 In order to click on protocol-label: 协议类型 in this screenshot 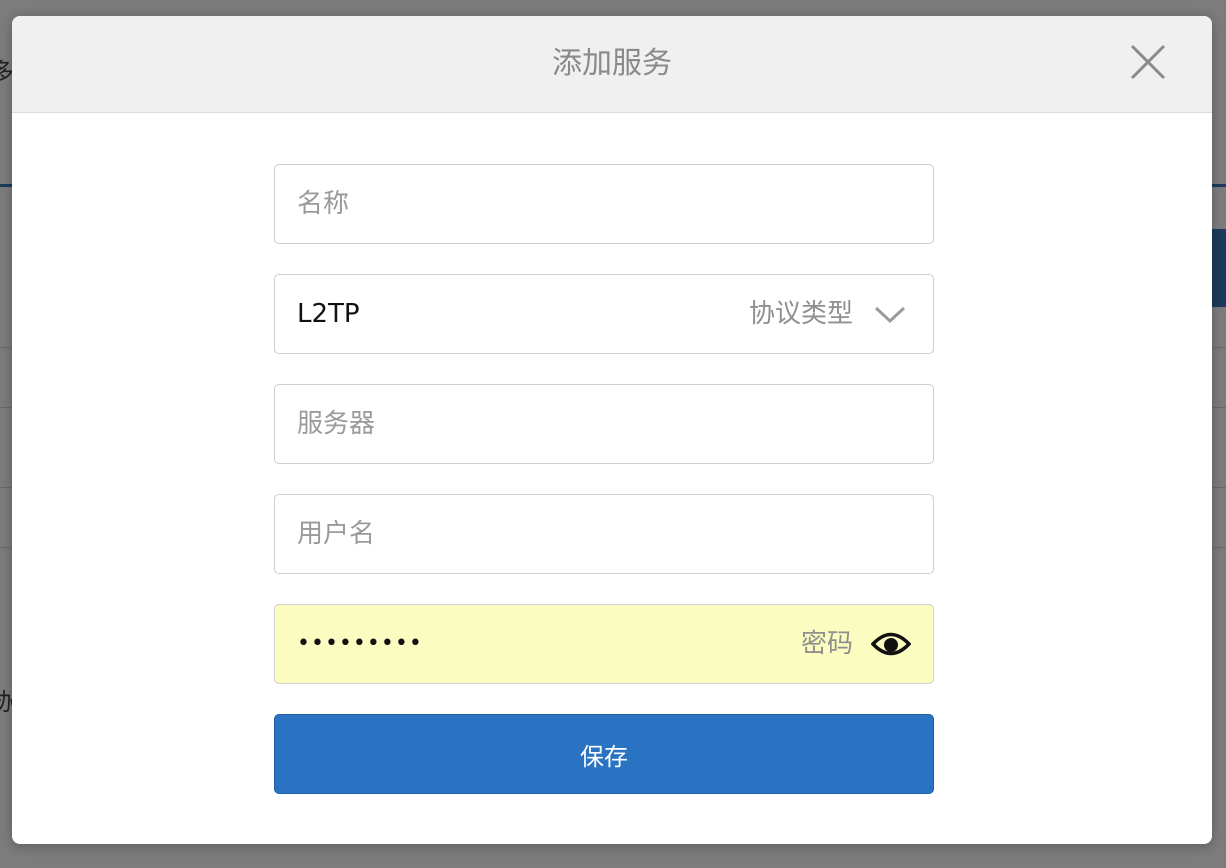, I will do `click(800, 314)`.